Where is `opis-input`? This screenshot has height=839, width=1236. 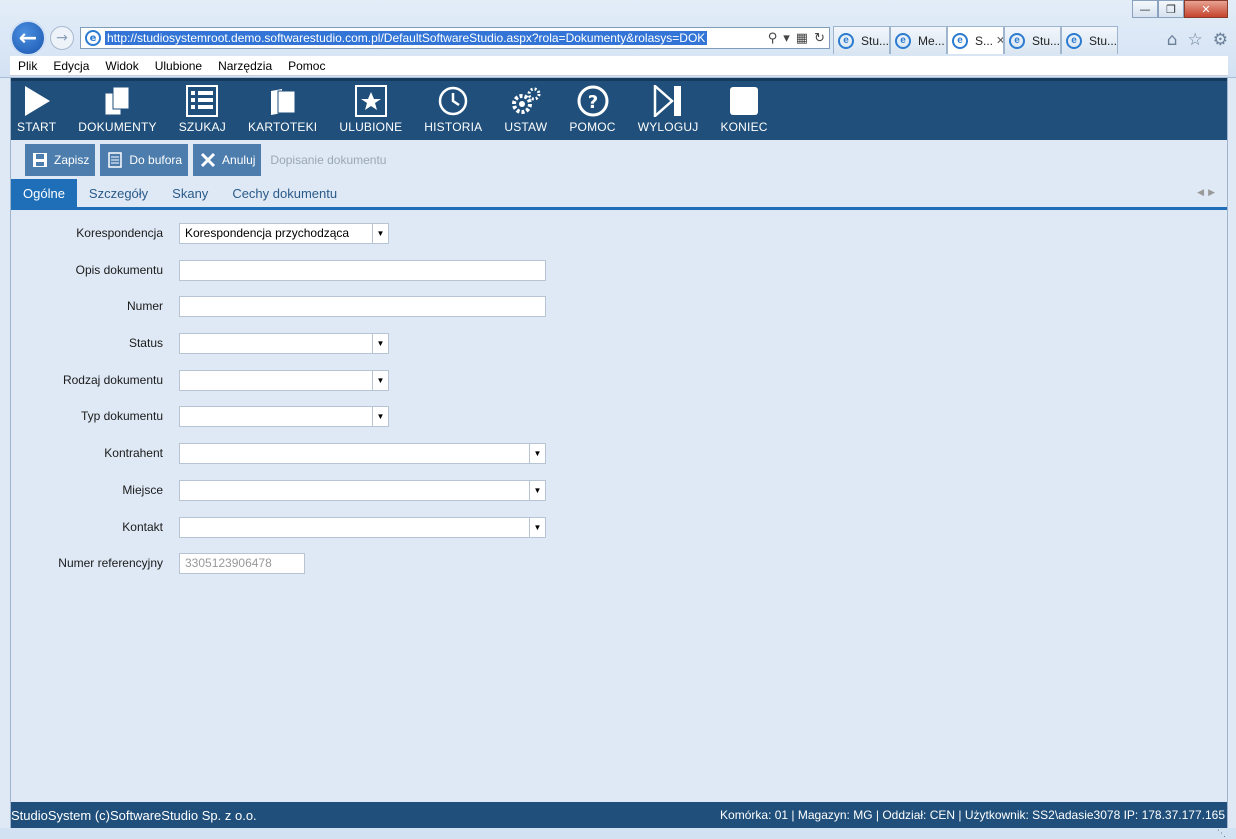
opis-input is located at coordinates (362, 270).